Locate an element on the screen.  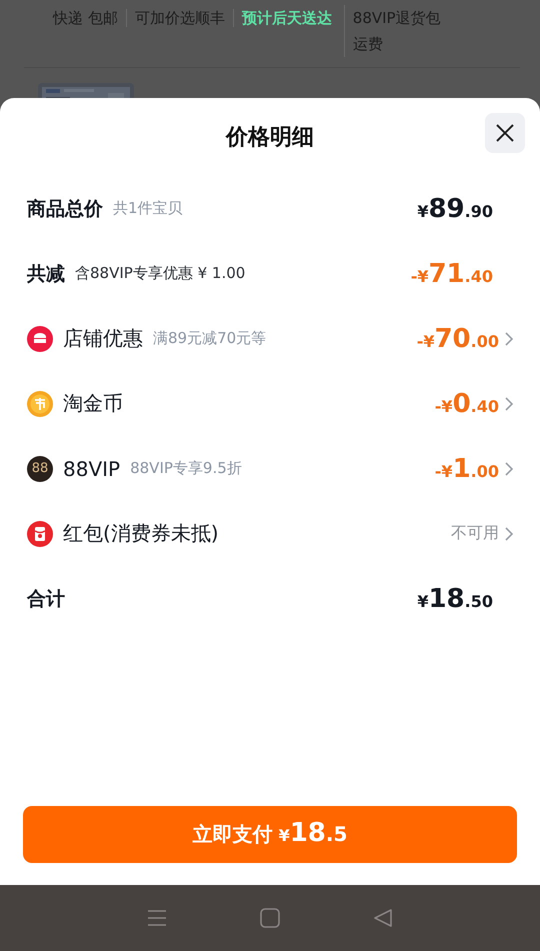
row-note: 共1件宝贝 is located at coordinates (148, 208).